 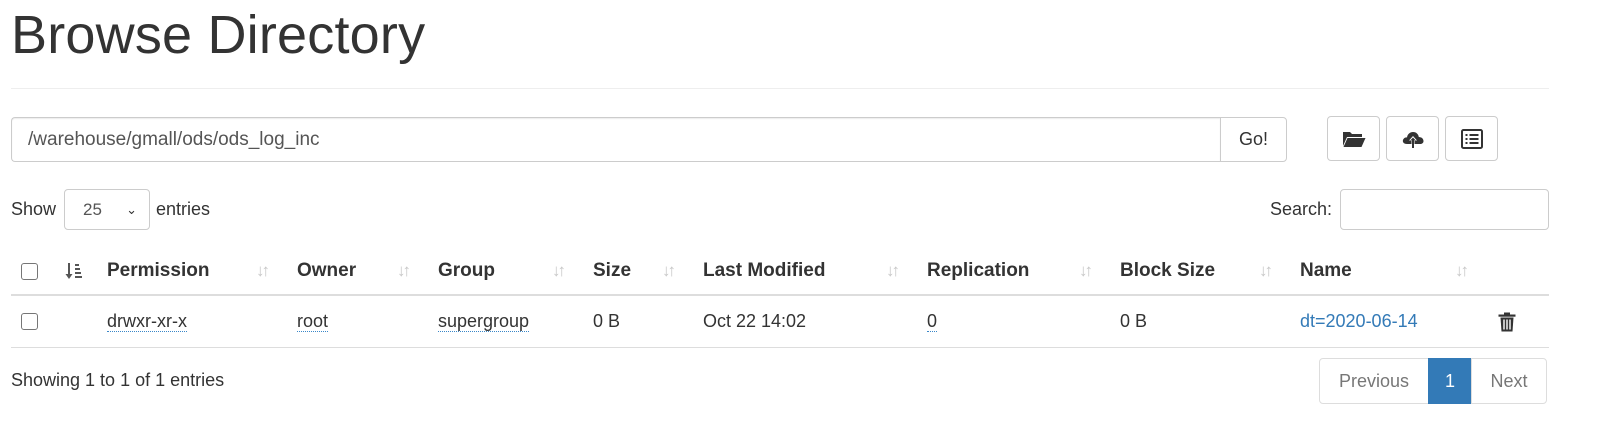 I want to click on owner-cell: root, so click(x=313, y=321).